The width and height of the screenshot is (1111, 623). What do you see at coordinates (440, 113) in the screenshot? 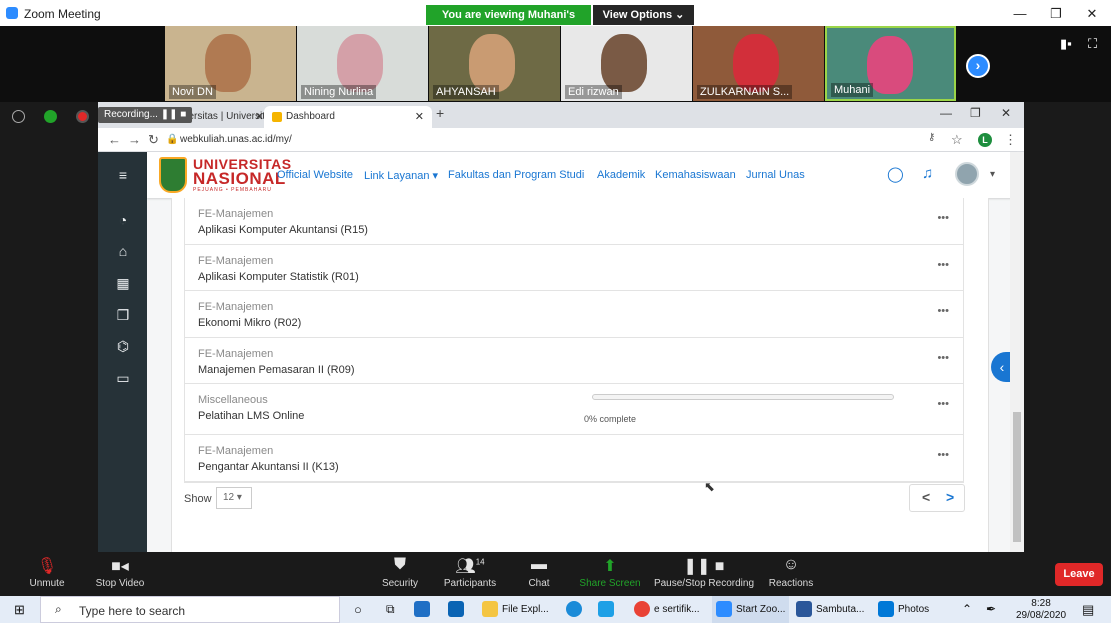
I see `new-tab-icon: +` at bounding box center [440, 113].